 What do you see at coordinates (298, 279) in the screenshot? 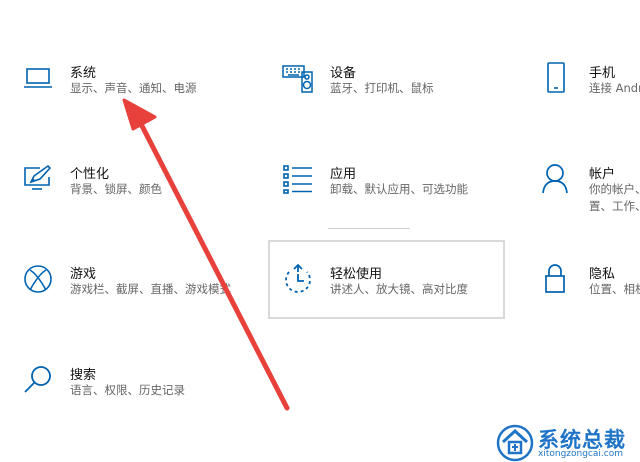
I see `ease-of-access-icon` at bounding box center [298, 279].